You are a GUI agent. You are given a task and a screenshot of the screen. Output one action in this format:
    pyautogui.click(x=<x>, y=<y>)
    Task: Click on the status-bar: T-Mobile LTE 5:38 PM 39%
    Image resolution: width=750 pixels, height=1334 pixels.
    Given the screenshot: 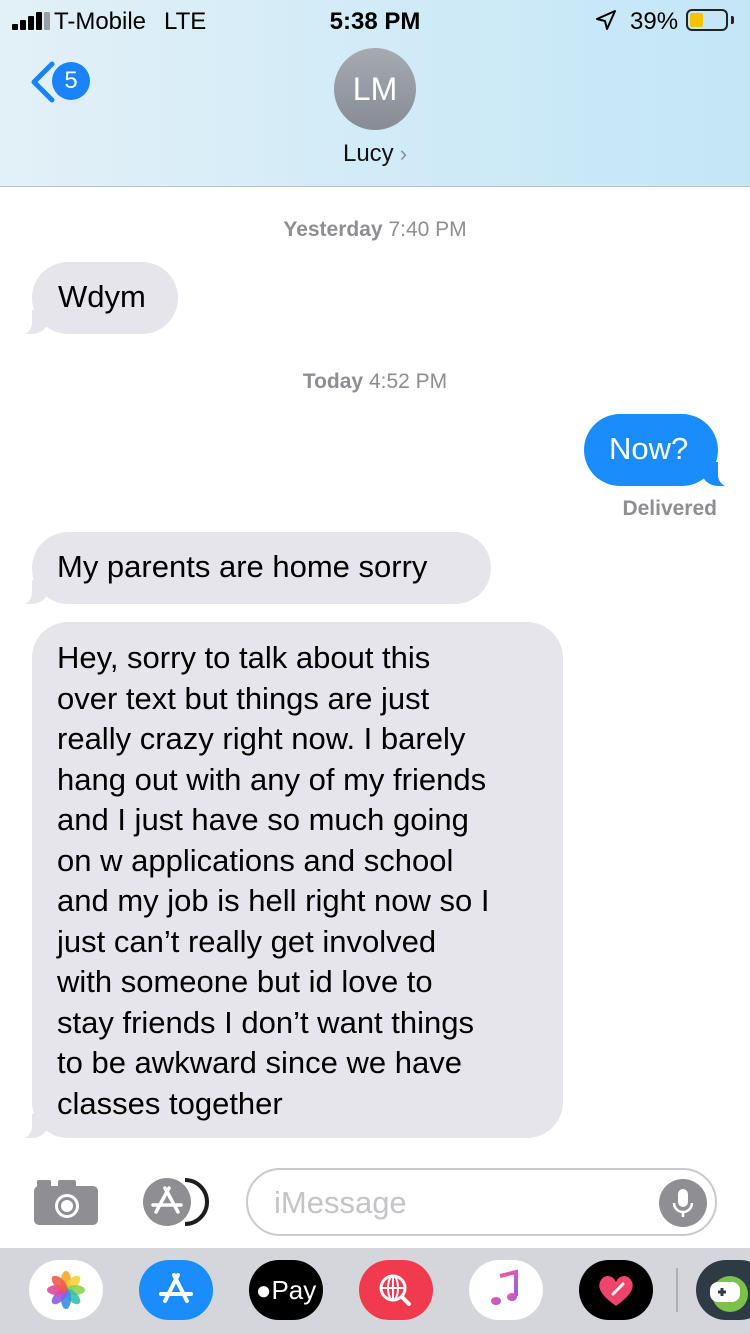 What is the action you would take?
    pyautogui.click(x=375, y=21)
    